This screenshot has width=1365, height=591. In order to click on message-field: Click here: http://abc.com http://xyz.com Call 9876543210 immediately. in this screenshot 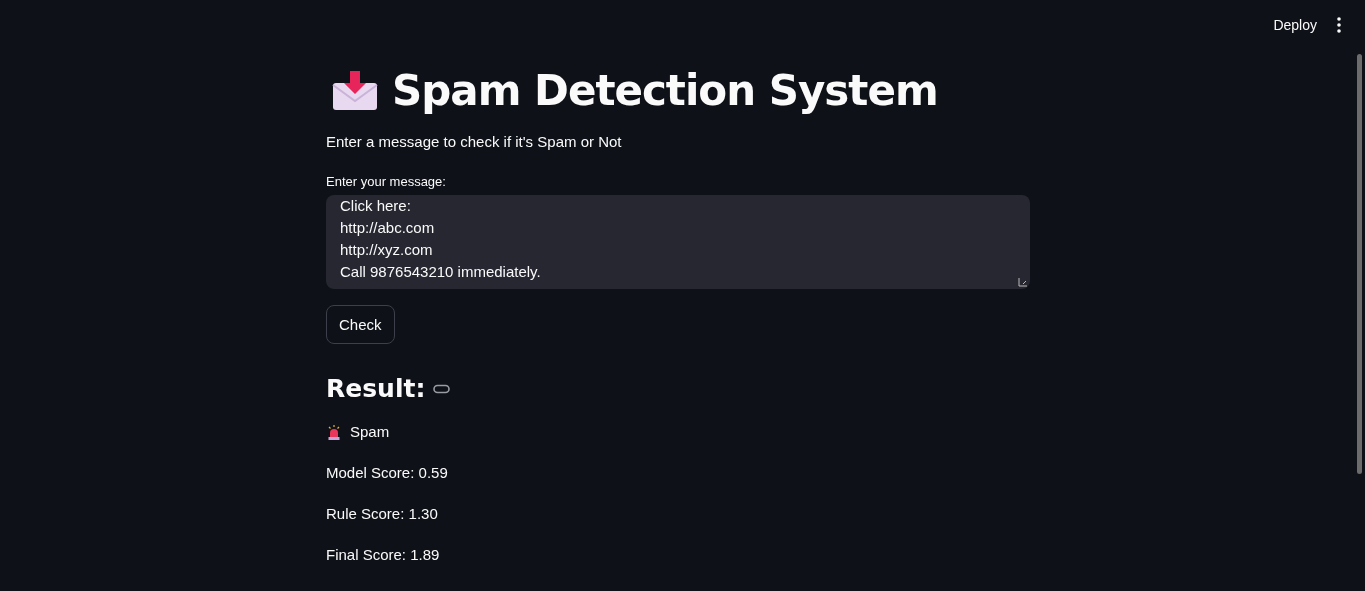, I will do `click(678, 242)`.